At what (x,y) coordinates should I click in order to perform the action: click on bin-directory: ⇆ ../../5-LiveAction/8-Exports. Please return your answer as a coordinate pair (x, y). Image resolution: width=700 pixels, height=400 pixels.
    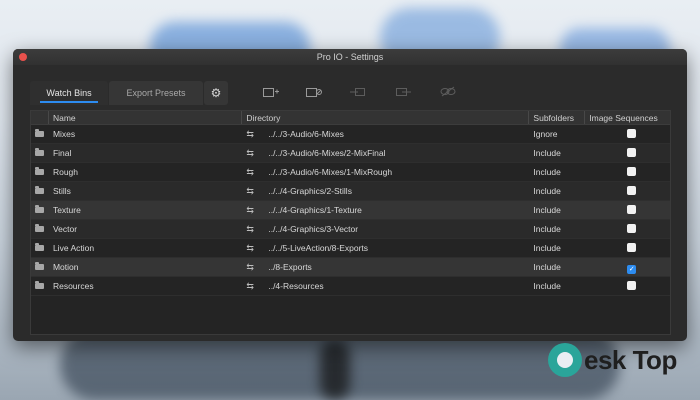
    Looking at the image, I should click on (385, 248).